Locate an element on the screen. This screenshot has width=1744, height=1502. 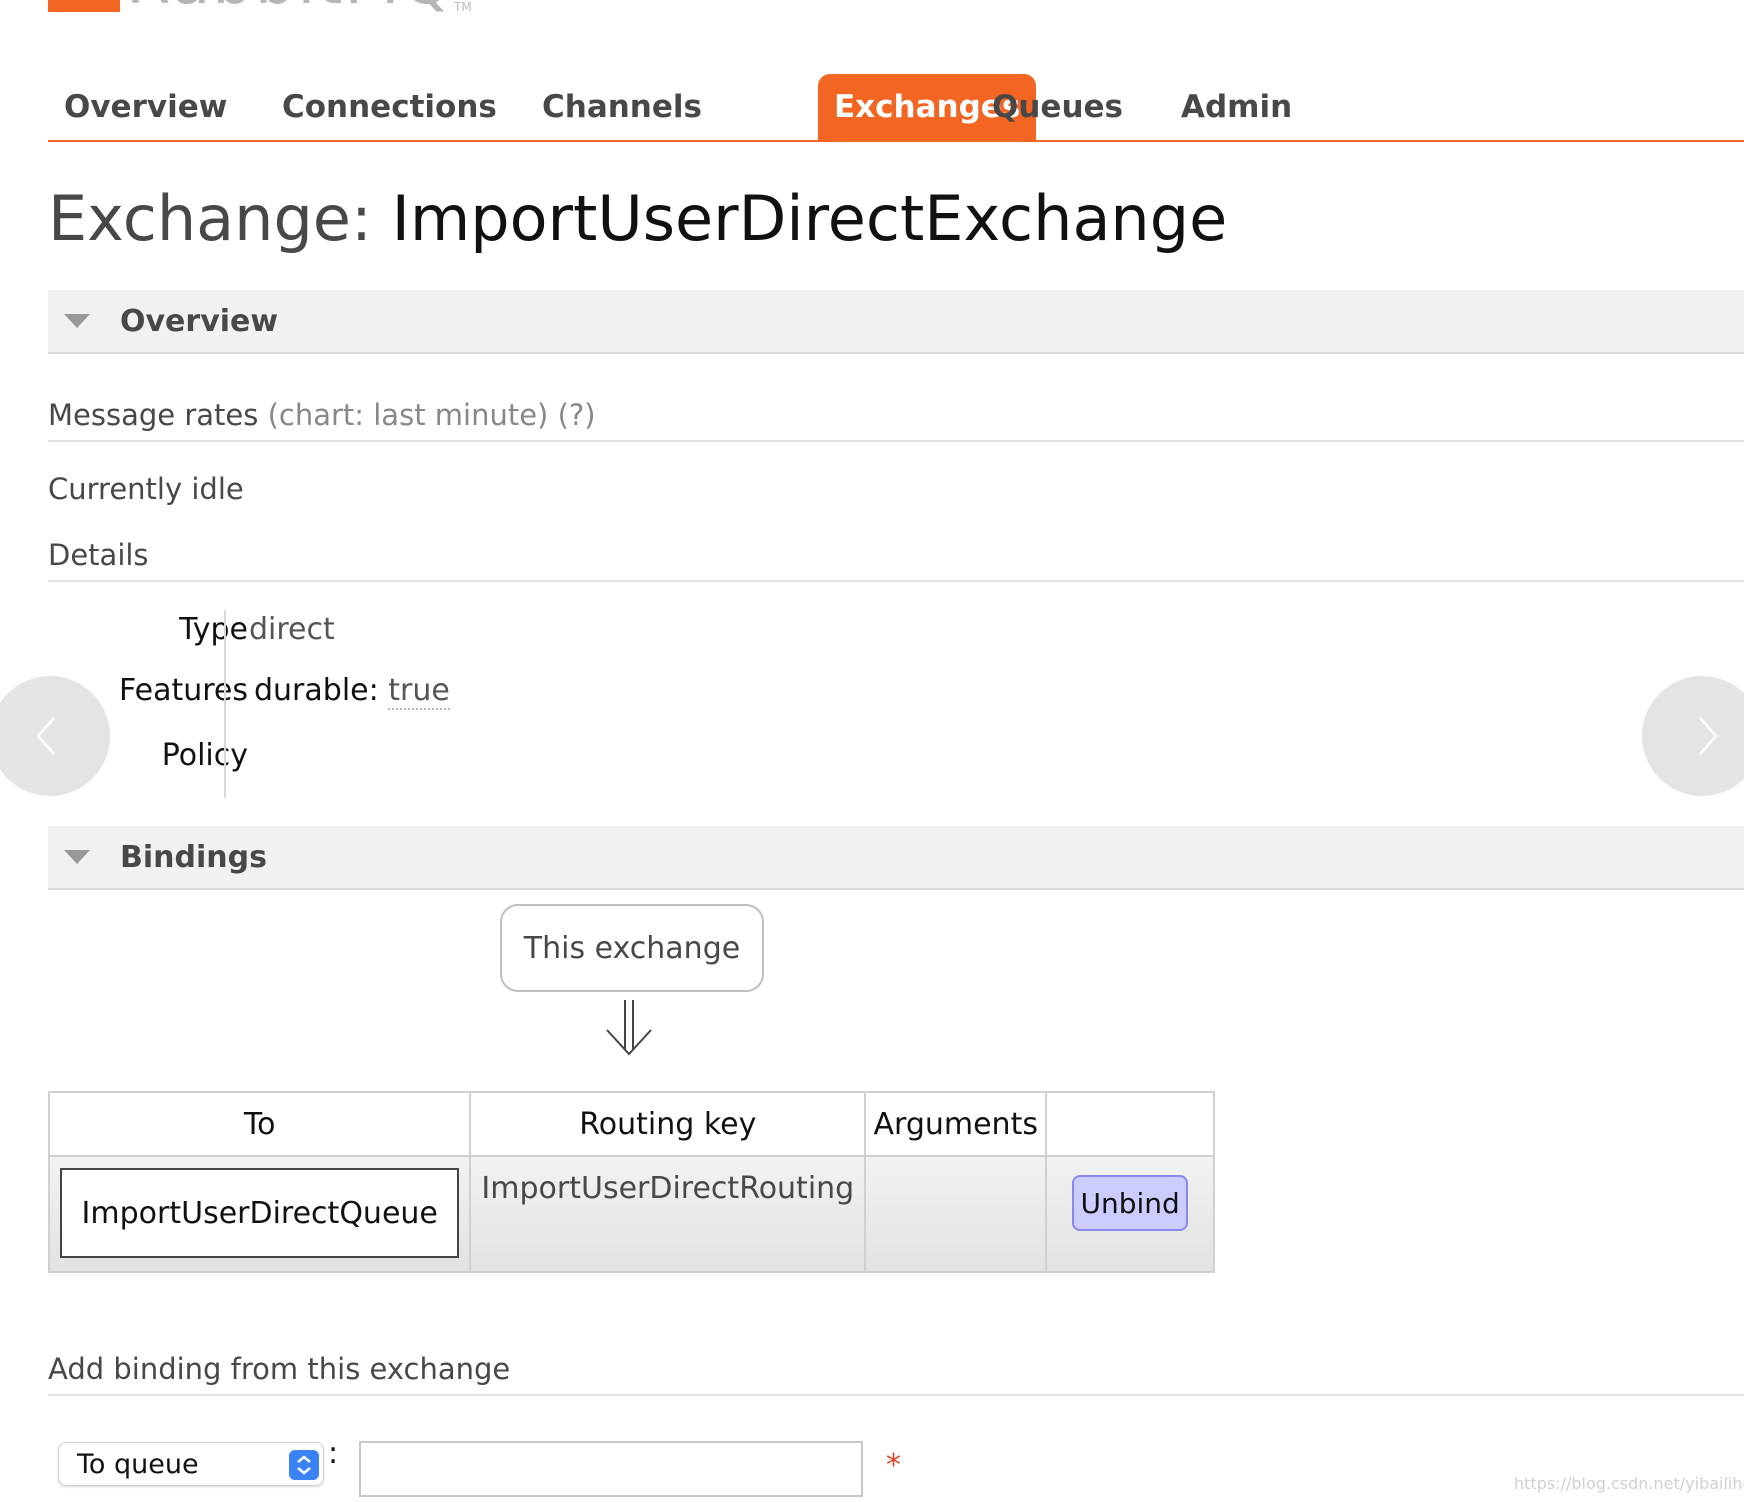
chevron-right-icon is located at coordinates (1708, 736).